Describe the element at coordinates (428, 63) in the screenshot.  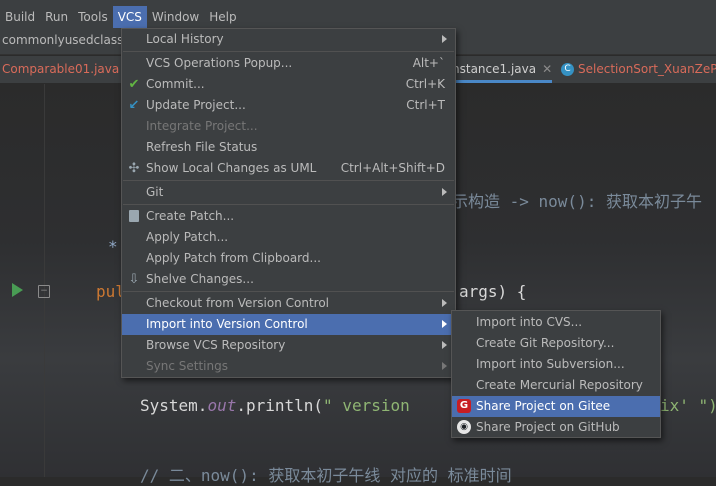
I see `shortcut-label: Alt+`` at that location.